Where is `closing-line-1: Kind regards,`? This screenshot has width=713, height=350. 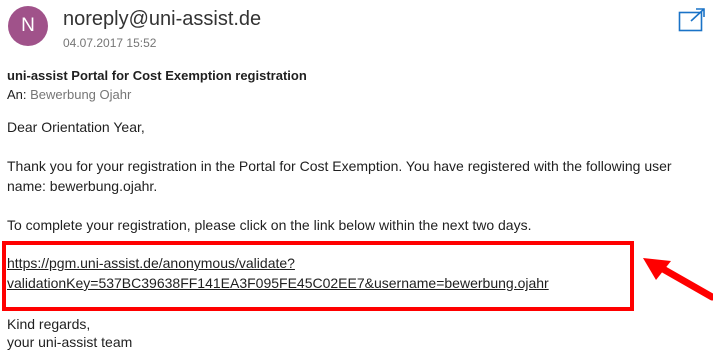 closing-line-1: Kind regards, is located at coordinates (49, 324).